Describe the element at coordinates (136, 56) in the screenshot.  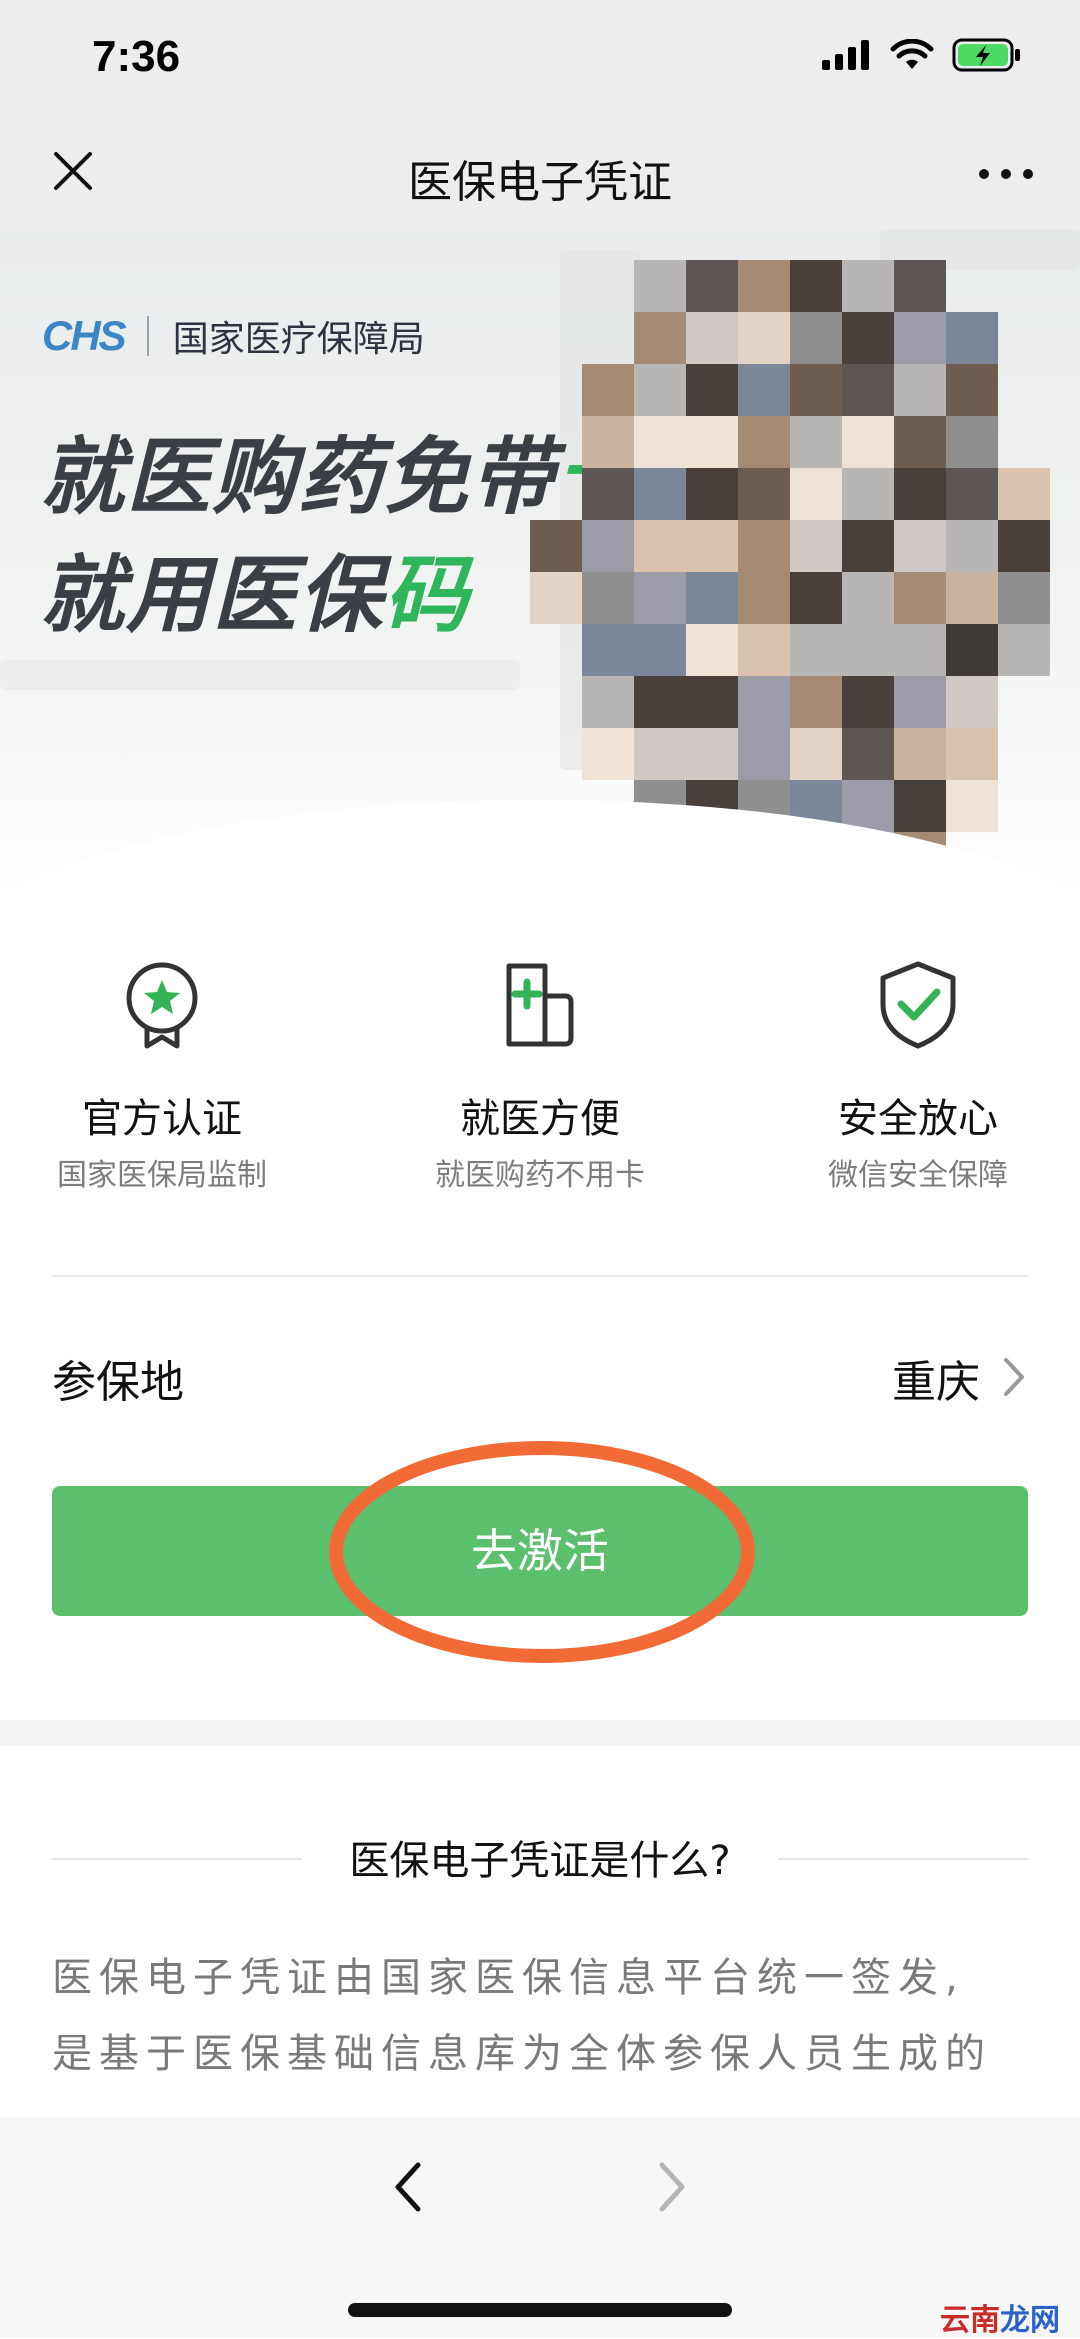
I see `status-time: 7:36` at that location.